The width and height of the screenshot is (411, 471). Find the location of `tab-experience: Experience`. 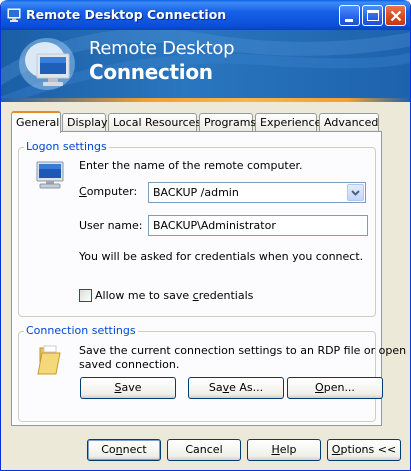

tab-experience: Experience is located at coordinates (288, 122).